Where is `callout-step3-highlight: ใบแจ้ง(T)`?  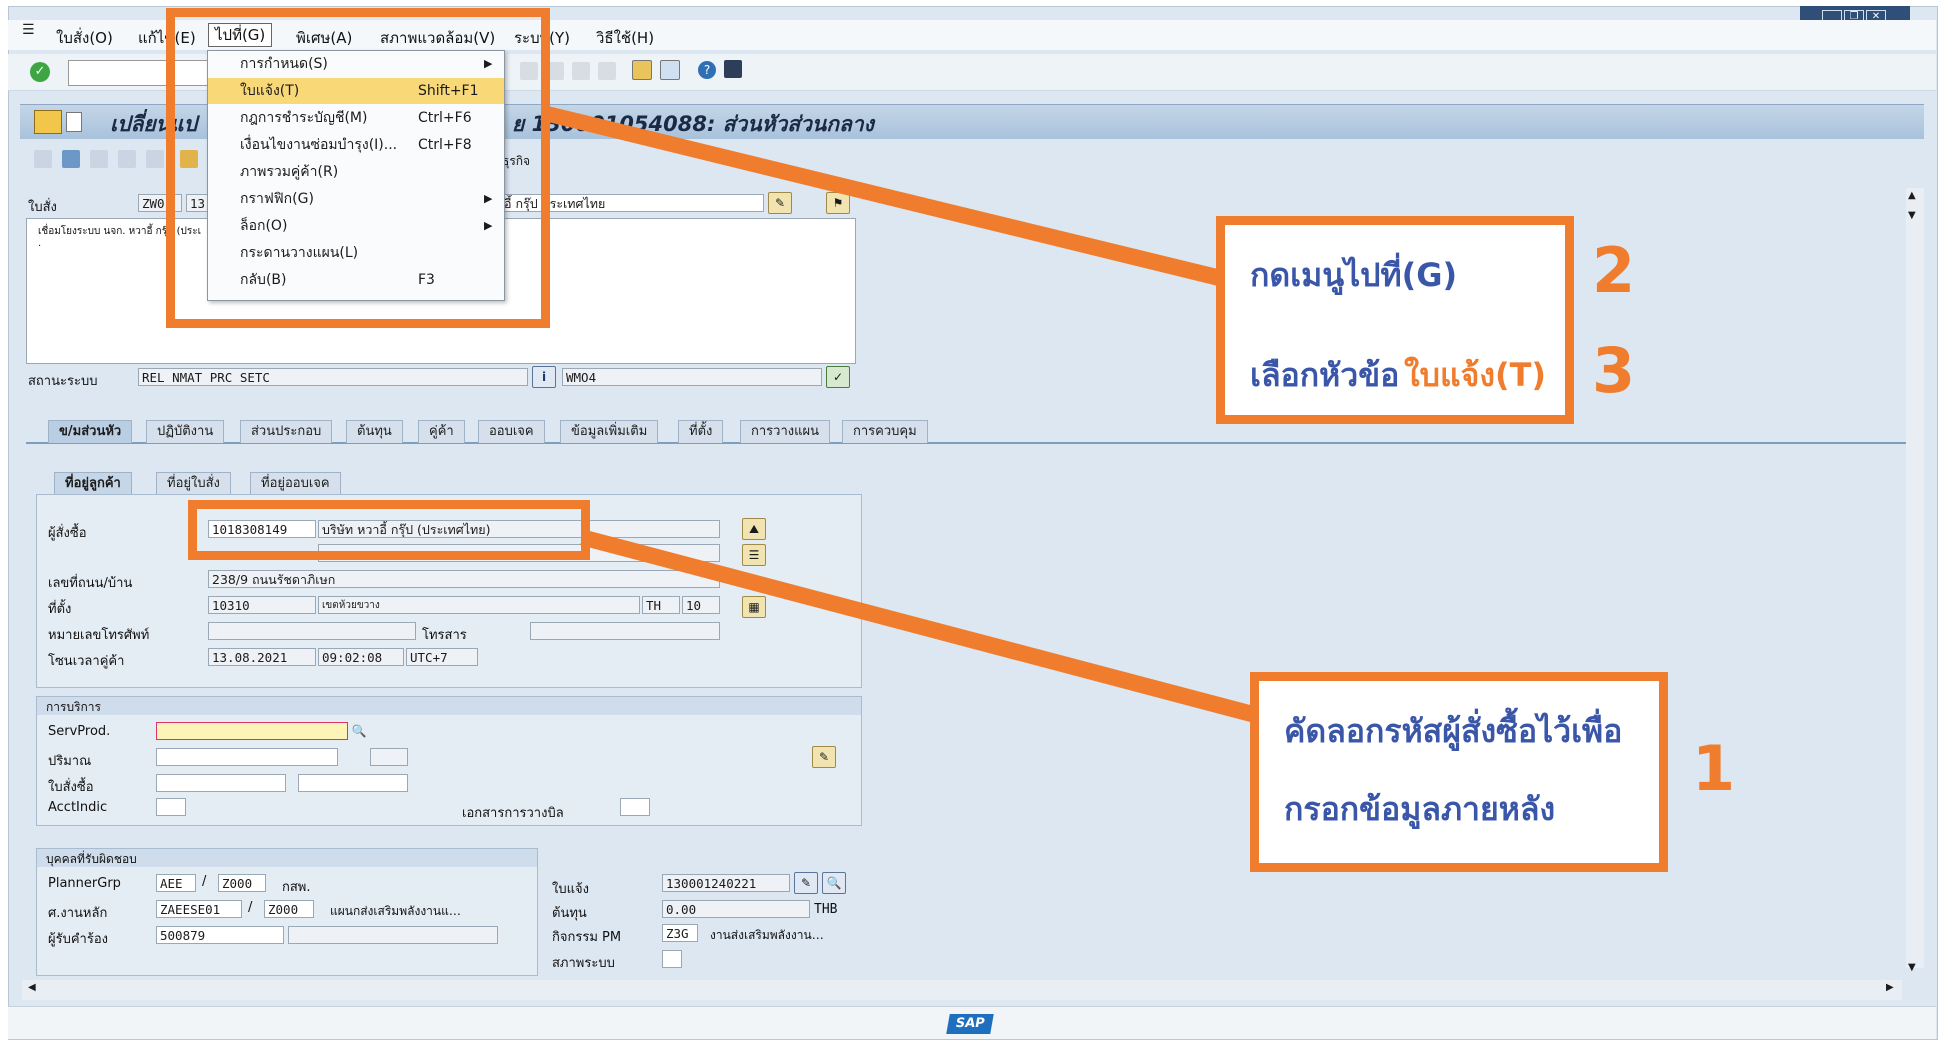 callout-step3-highlight: ใบแจ้ง(T) is located at coordinates (1475, 375).